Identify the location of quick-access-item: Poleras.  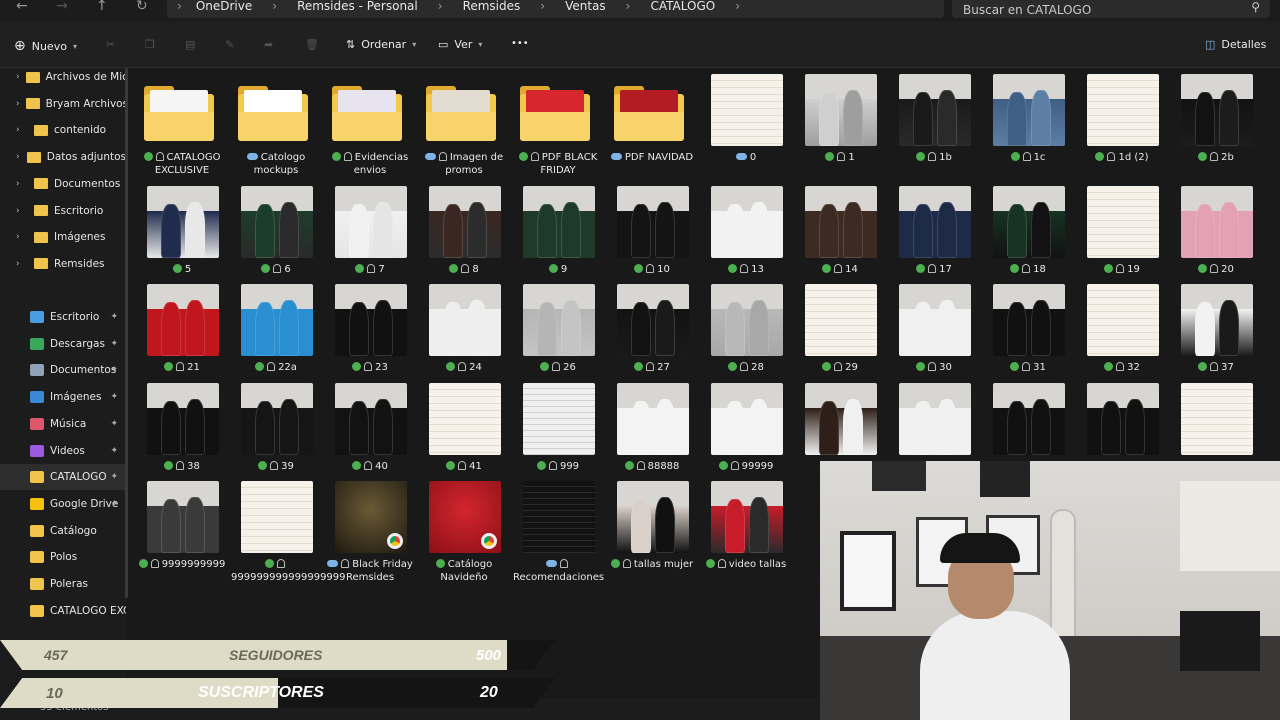
(63, 584).